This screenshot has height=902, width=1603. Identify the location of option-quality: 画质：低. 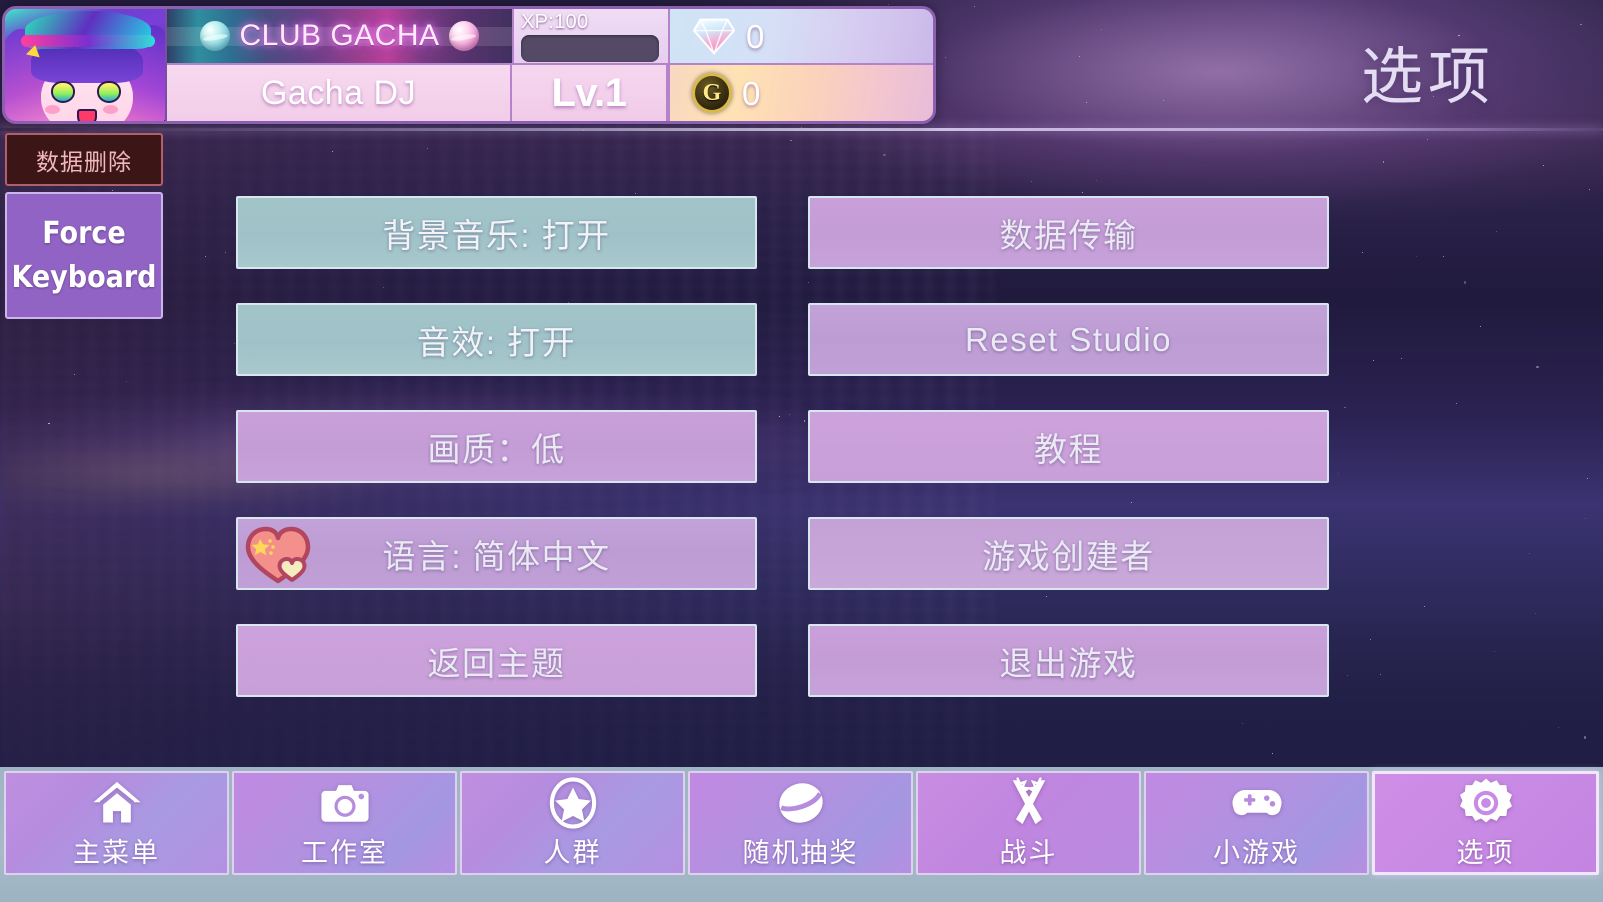
(496, 446).